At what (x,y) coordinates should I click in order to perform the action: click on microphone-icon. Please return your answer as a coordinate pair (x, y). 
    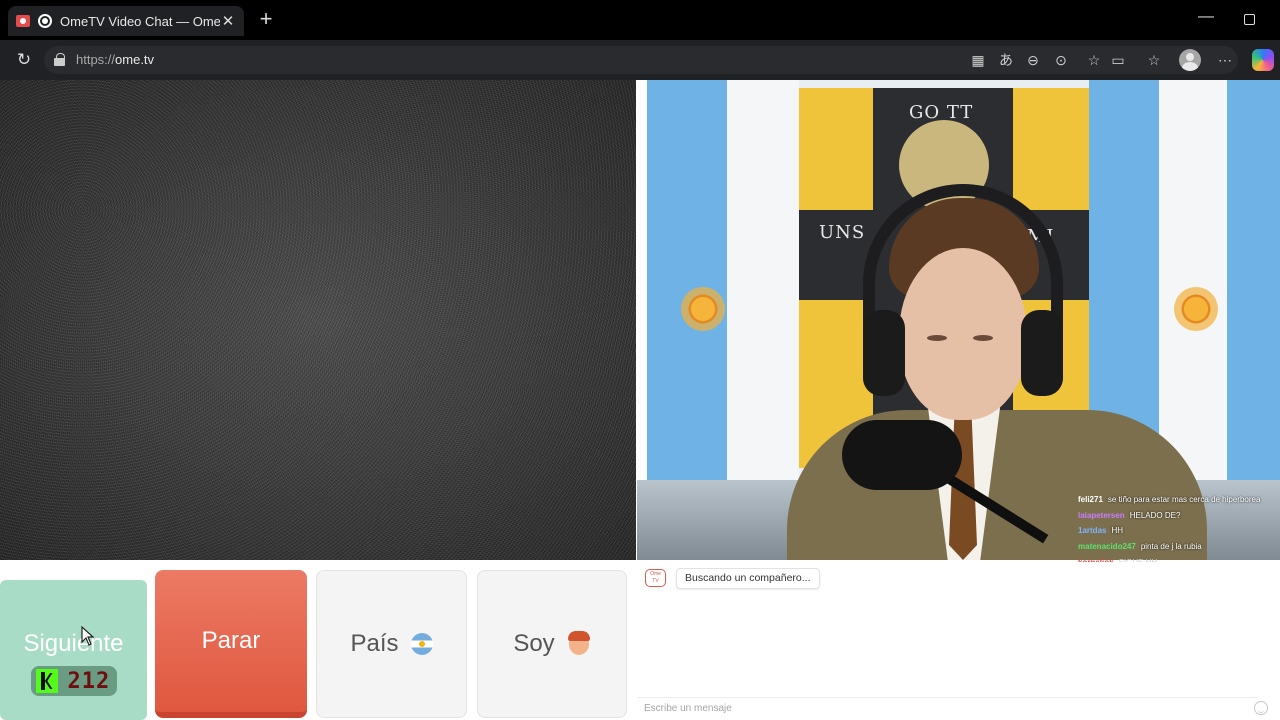
    Looking at the image, I should click on (902, 455).